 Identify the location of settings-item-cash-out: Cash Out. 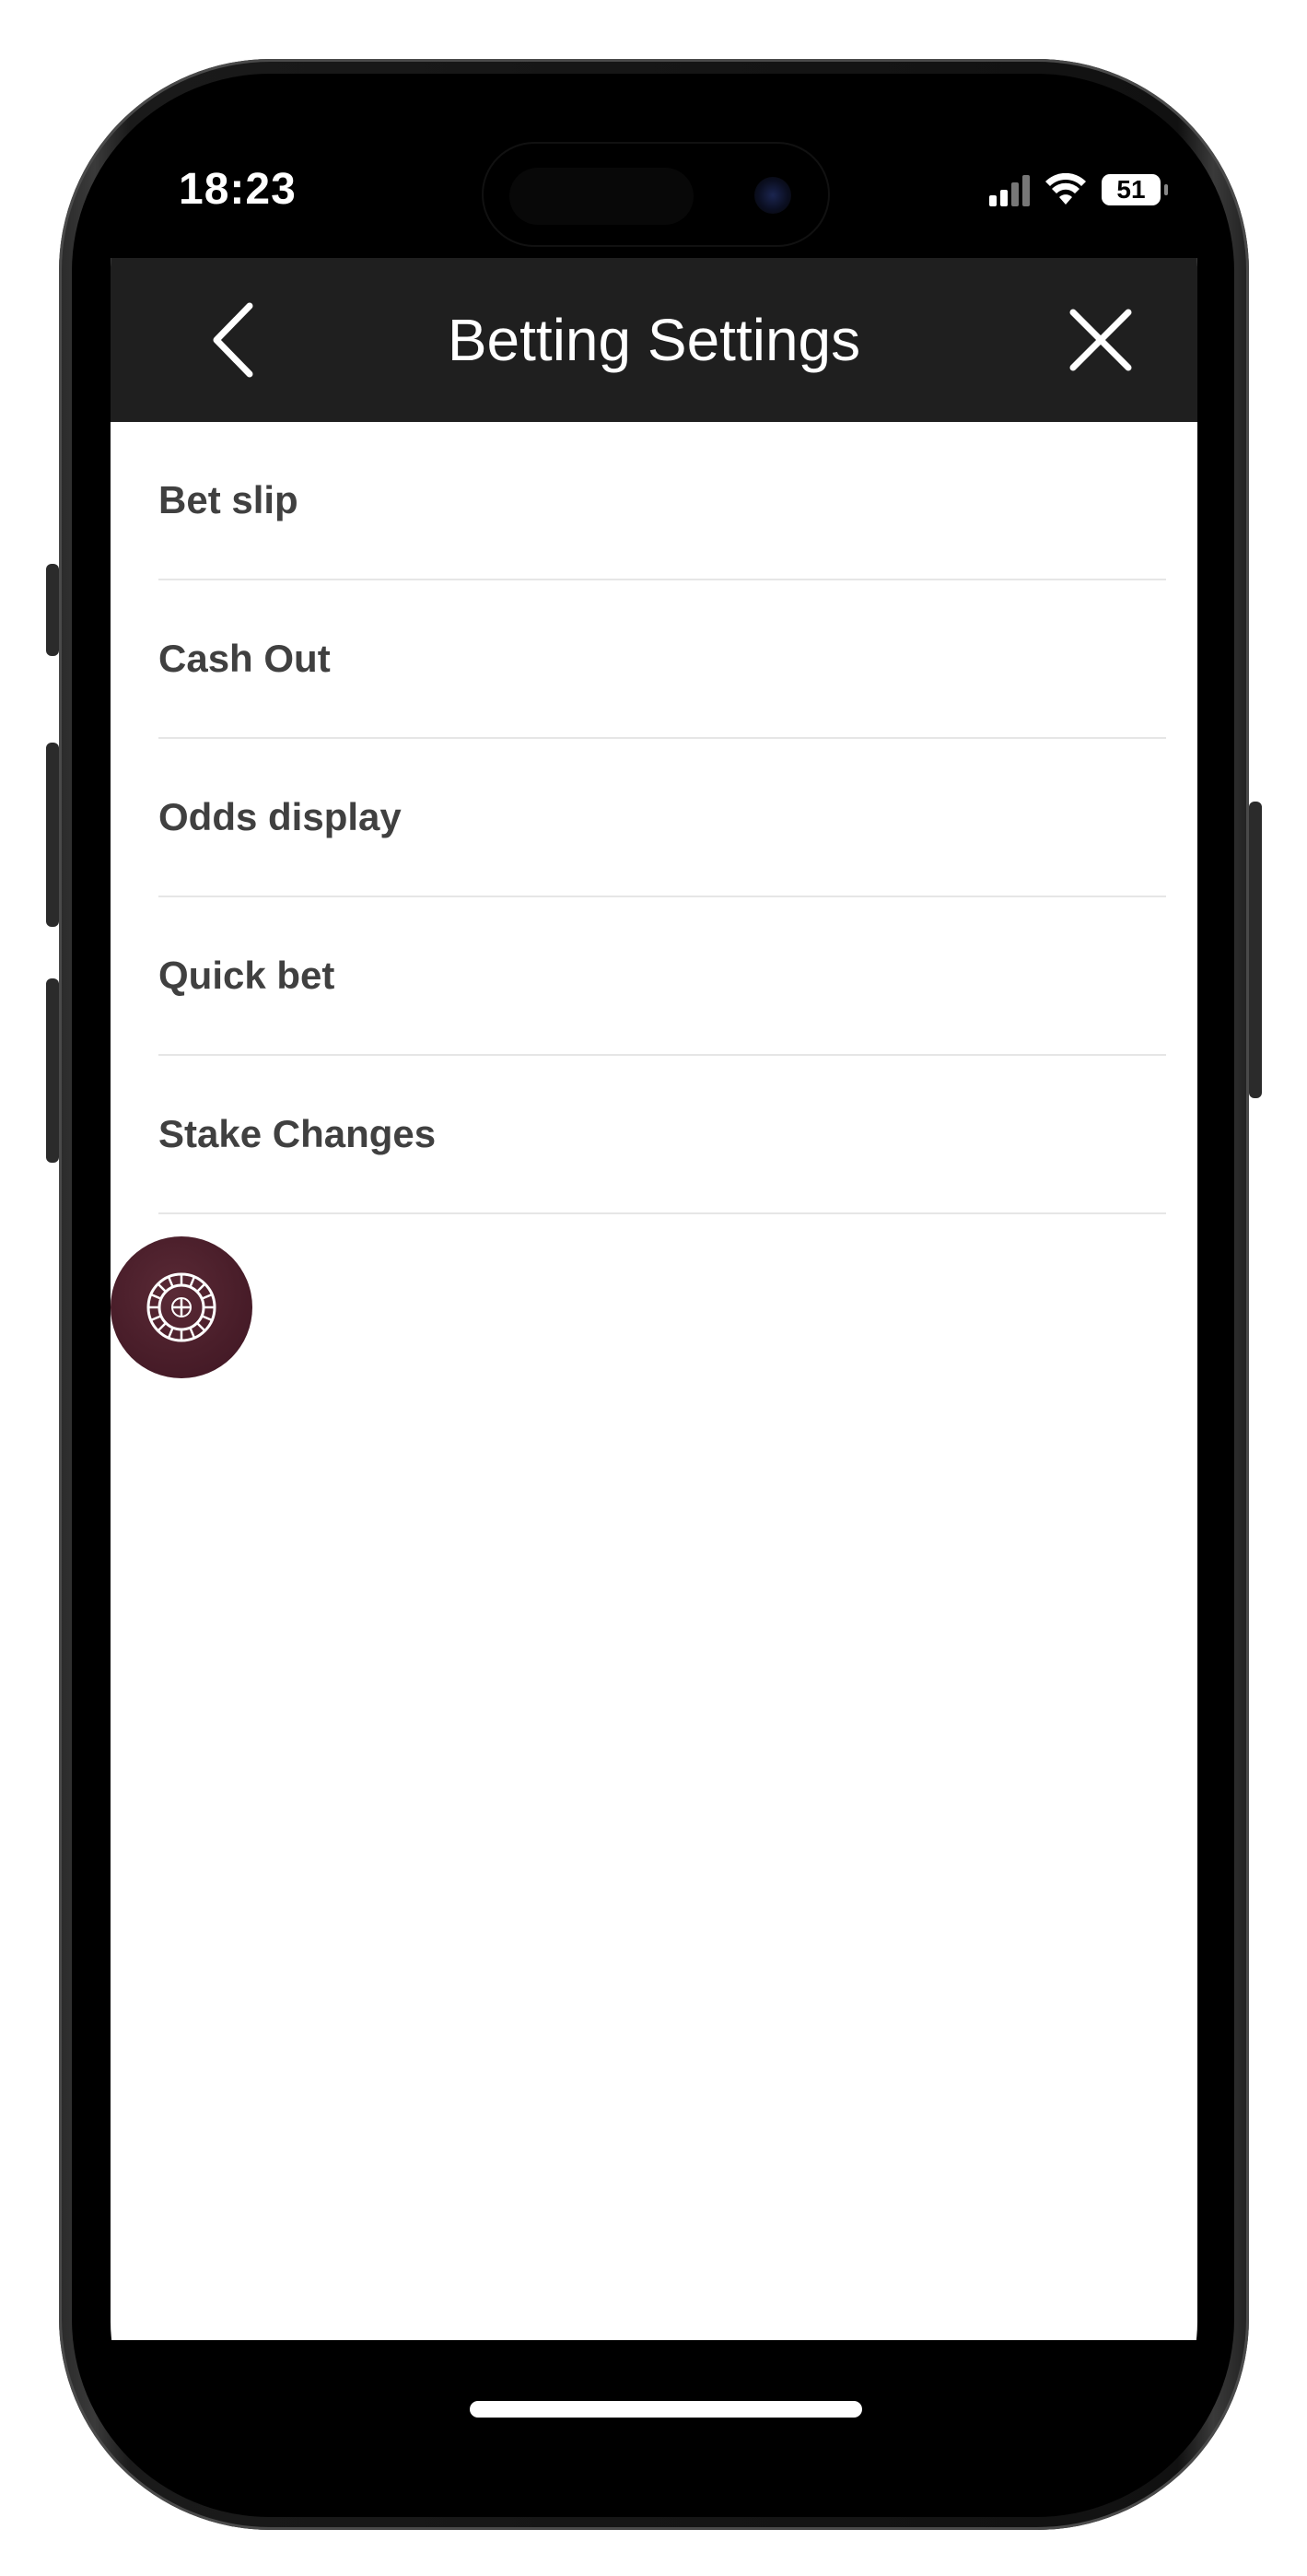
(662, 659).